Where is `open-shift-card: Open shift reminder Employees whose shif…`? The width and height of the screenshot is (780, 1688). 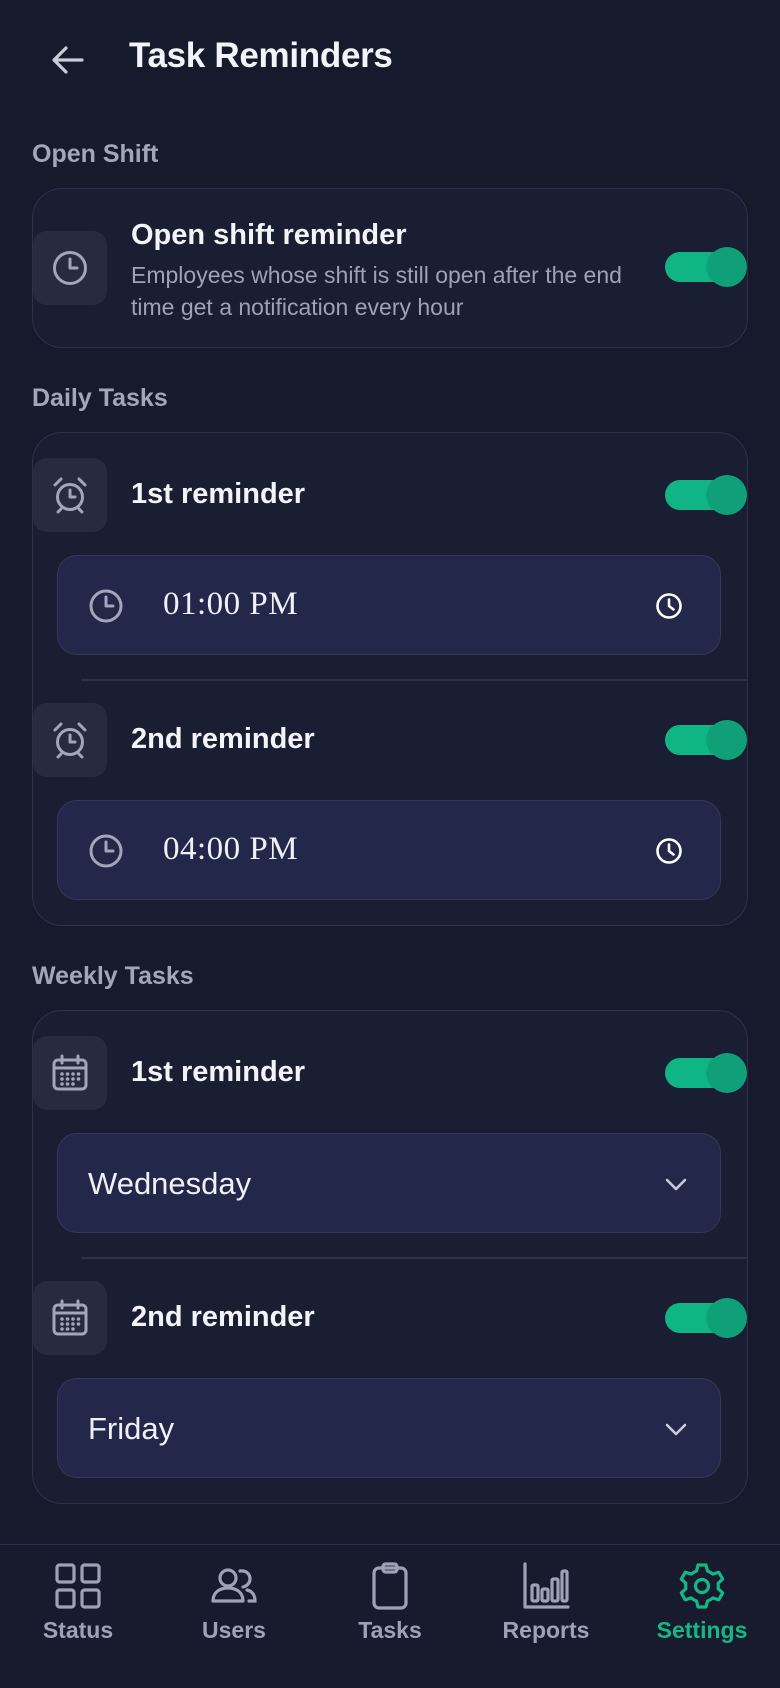 open-shift-card: Open shift reminder Employees whose shif… is located at coordinates (390, 268).